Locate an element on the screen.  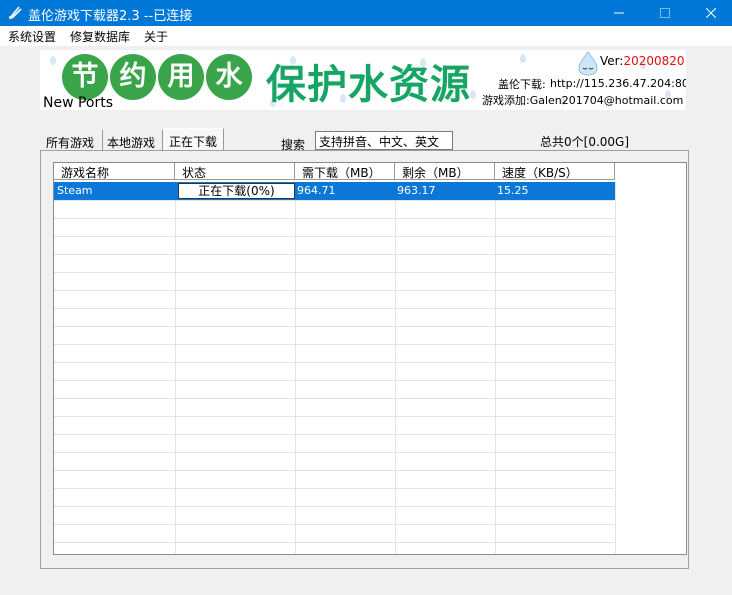
column-header-status: 状态 is located at coordinates (235, 171).